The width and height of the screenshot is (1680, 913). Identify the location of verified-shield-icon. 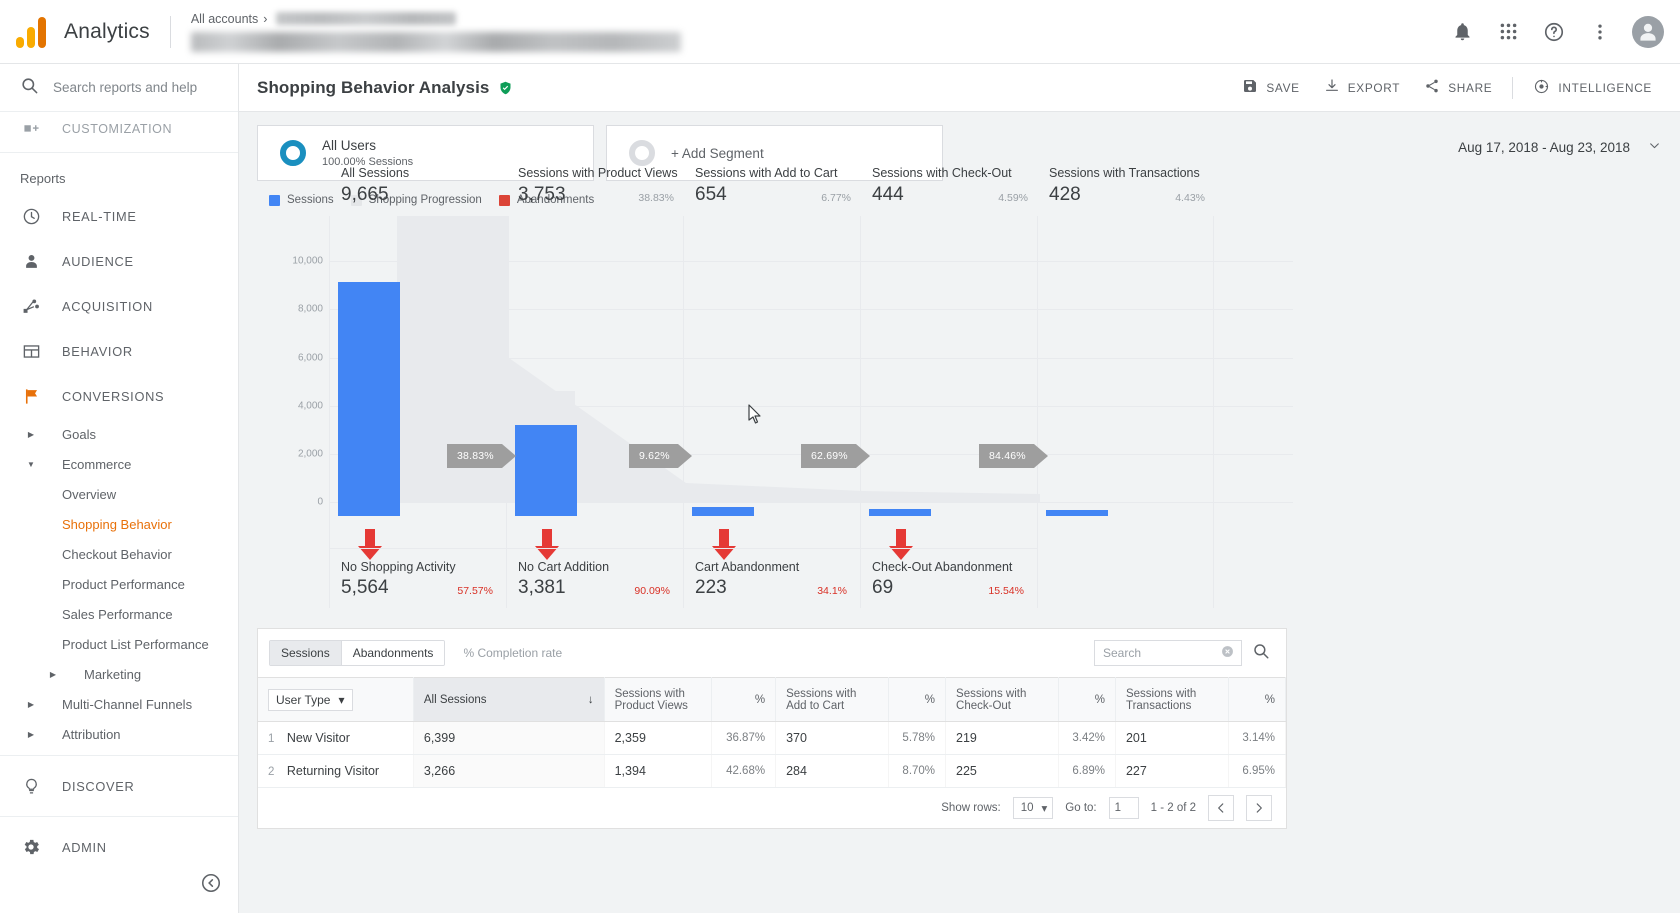
(505, 88).